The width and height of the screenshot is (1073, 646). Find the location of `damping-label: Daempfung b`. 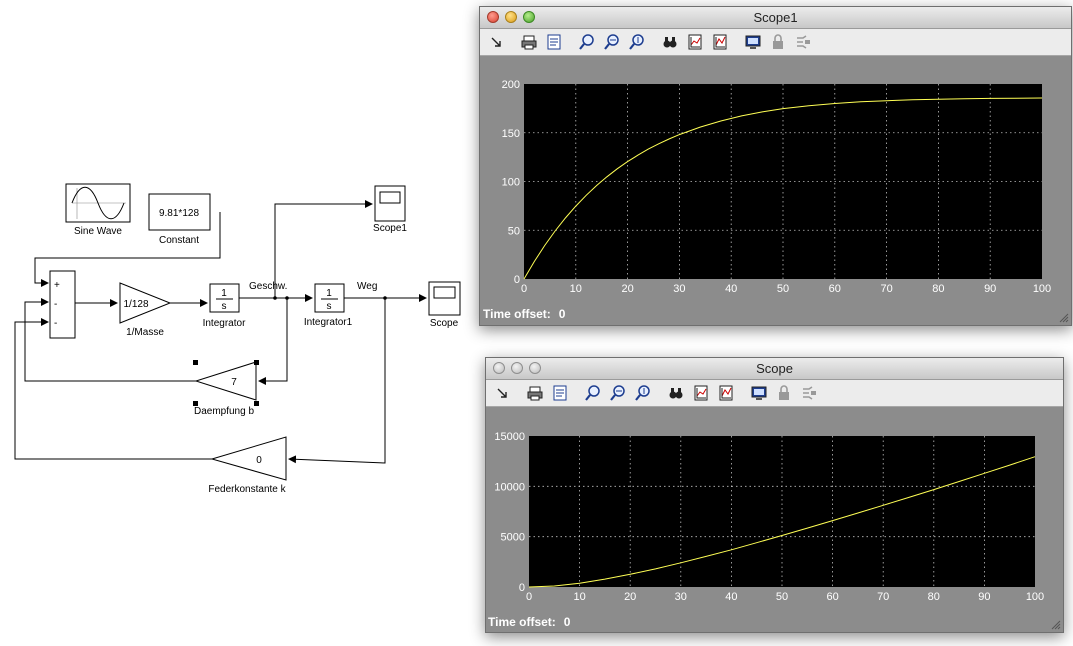

damping-label: Daempfung b is located at coordinates (224, 411).